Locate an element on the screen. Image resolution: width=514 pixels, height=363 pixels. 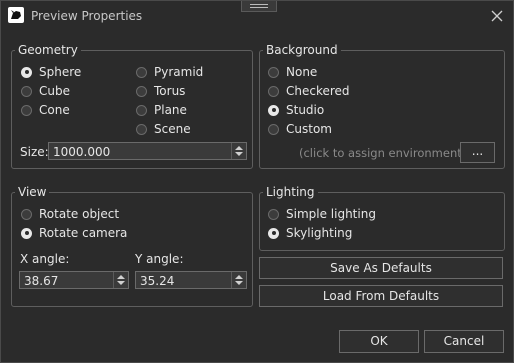
radio-cone: Cone is located at coordinates (45, 110).